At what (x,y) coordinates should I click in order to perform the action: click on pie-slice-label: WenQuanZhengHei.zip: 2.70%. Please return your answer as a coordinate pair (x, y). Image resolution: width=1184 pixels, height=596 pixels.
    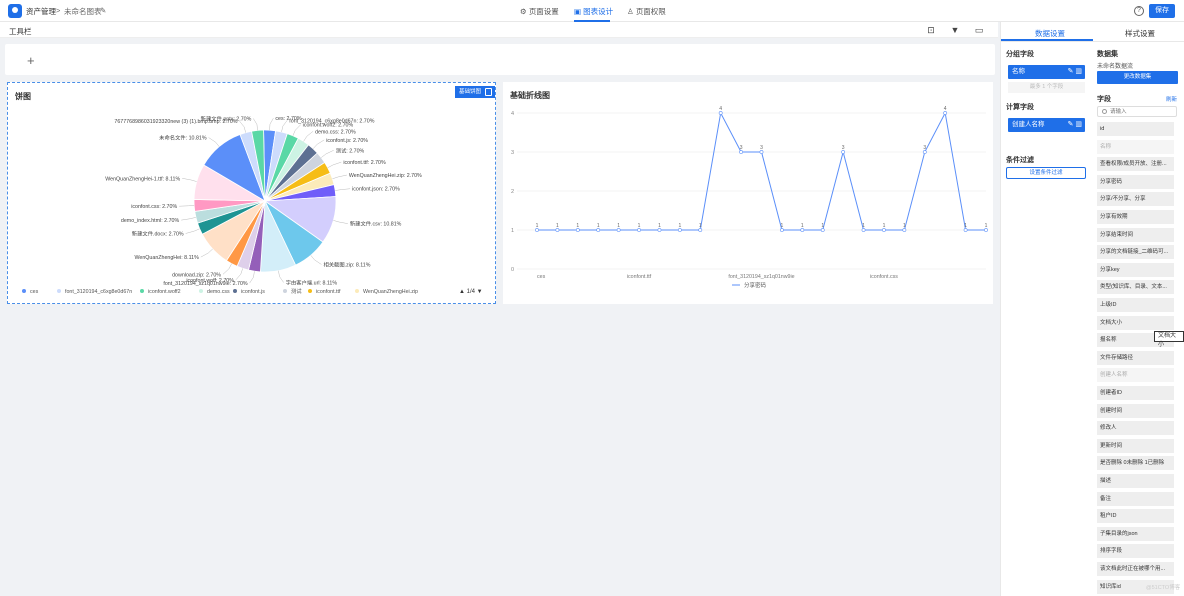
    Looking at the image, I should click on (385, 176).